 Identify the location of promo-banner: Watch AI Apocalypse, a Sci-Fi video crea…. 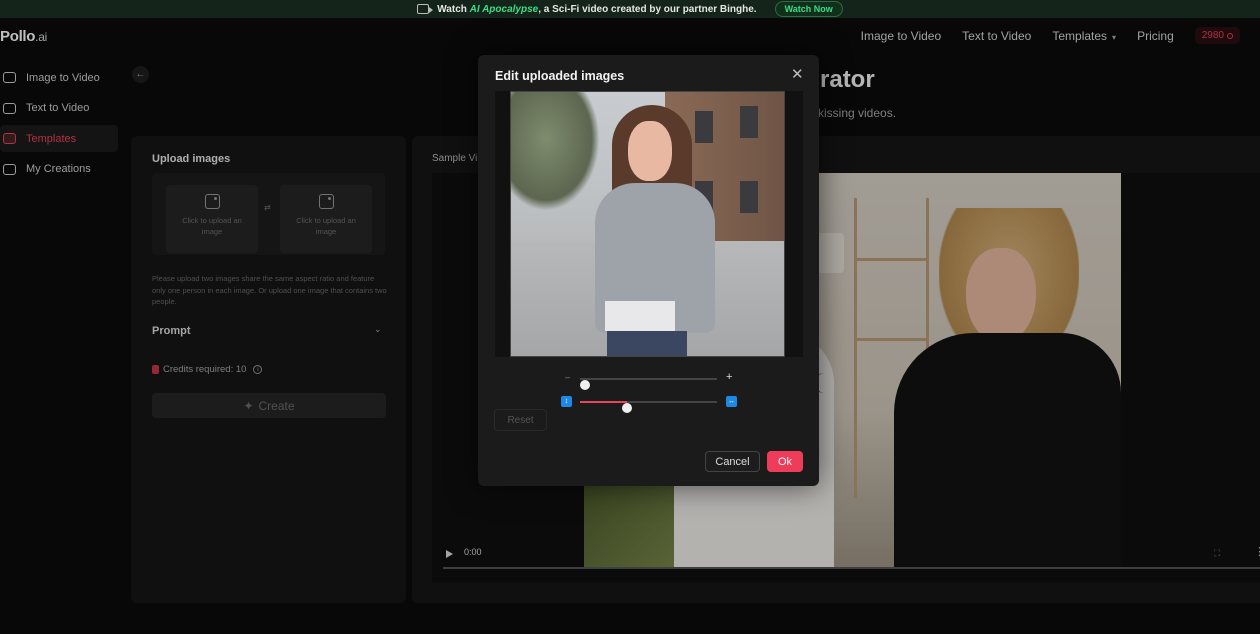
(630, 9).